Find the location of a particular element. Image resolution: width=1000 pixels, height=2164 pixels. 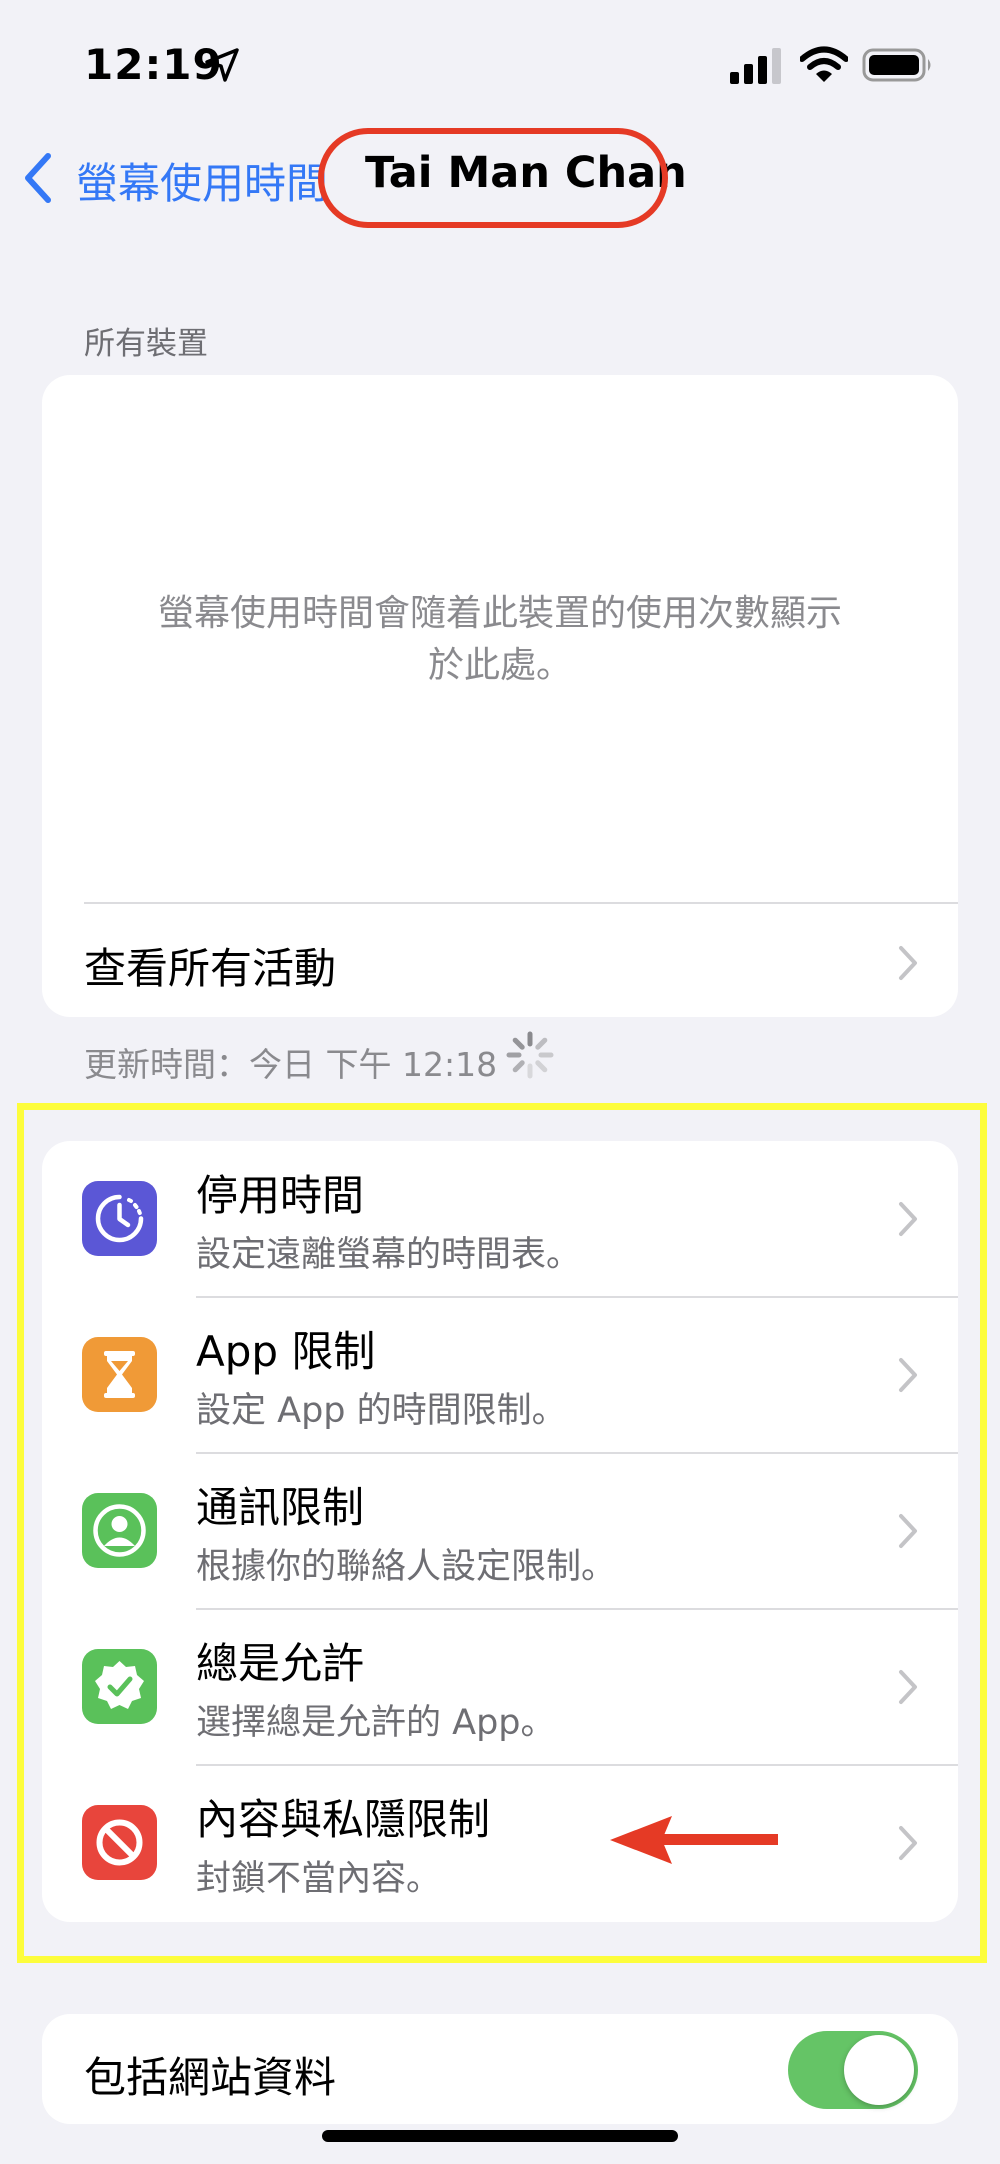

annotation-red-oval is located at coordinates (493, 178).